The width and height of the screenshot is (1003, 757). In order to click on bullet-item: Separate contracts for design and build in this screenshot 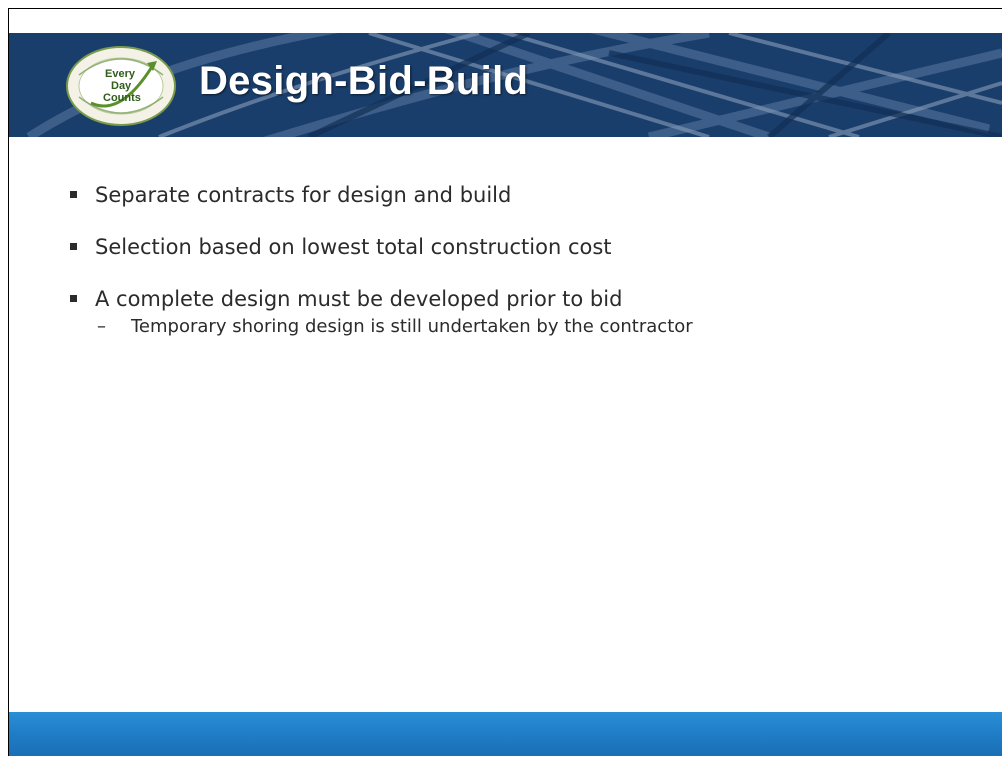, I will do `click(509, 195)`.